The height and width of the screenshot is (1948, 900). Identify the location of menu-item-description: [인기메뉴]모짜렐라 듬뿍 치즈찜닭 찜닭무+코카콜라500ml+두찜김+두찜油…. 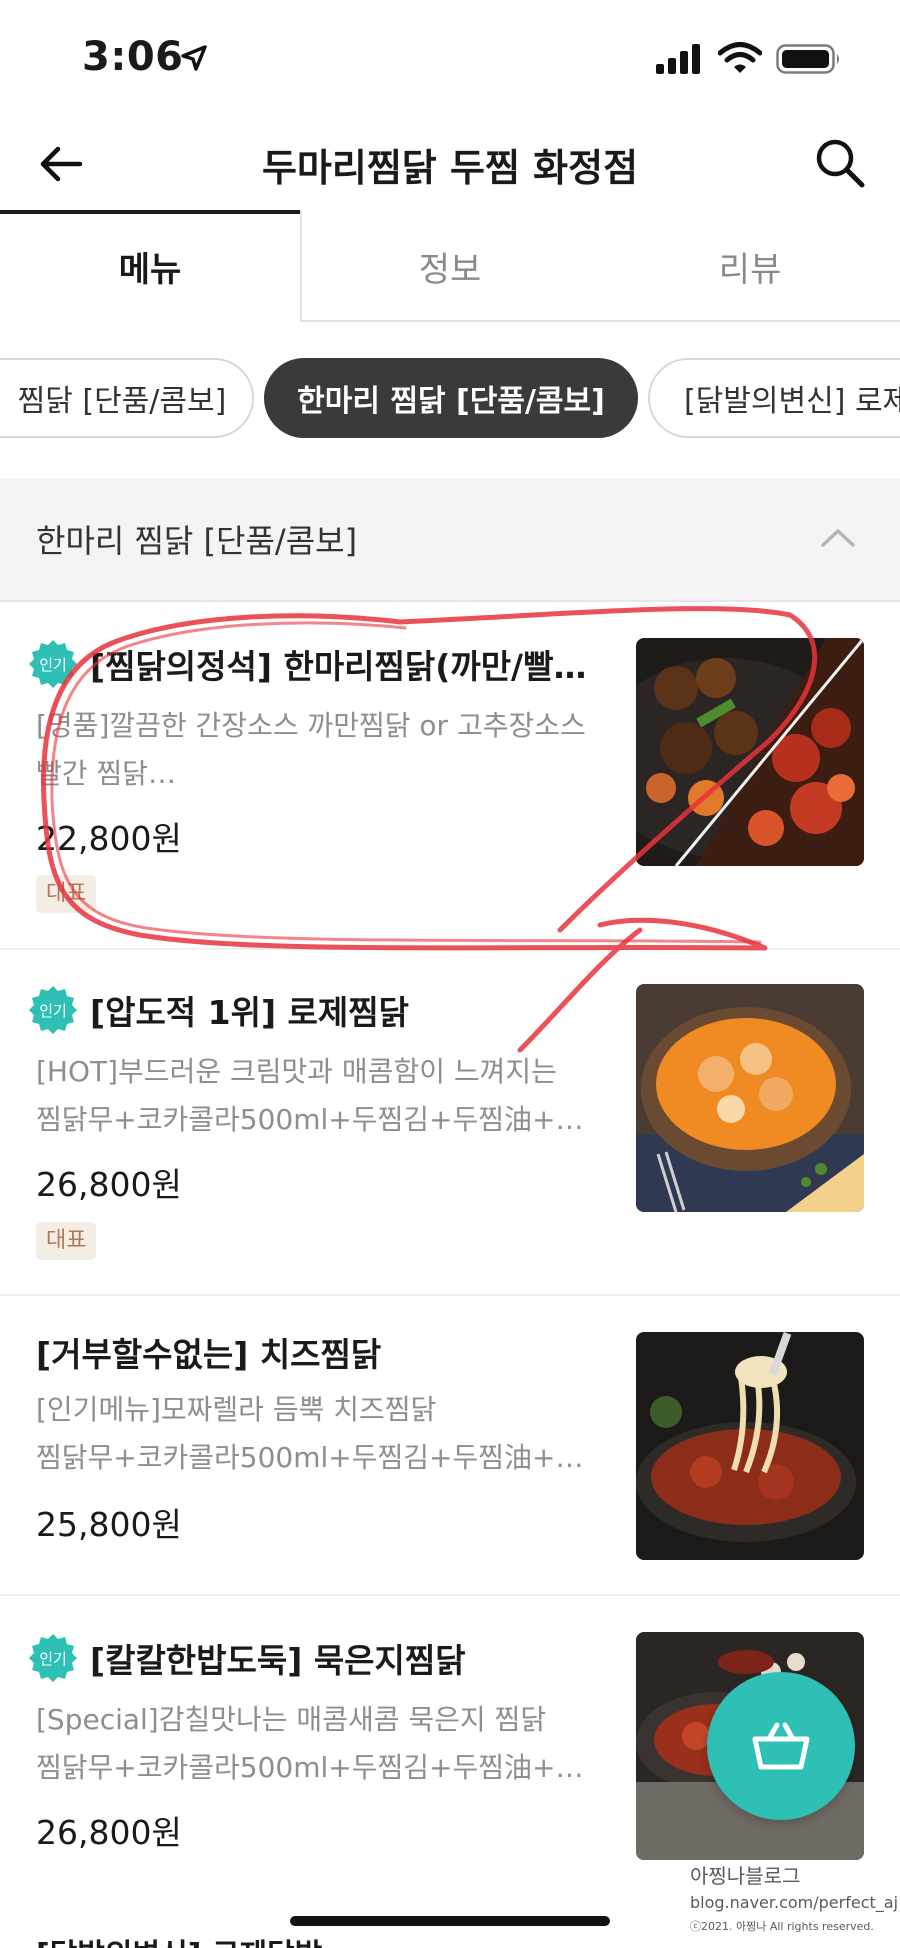
(321, 1433).